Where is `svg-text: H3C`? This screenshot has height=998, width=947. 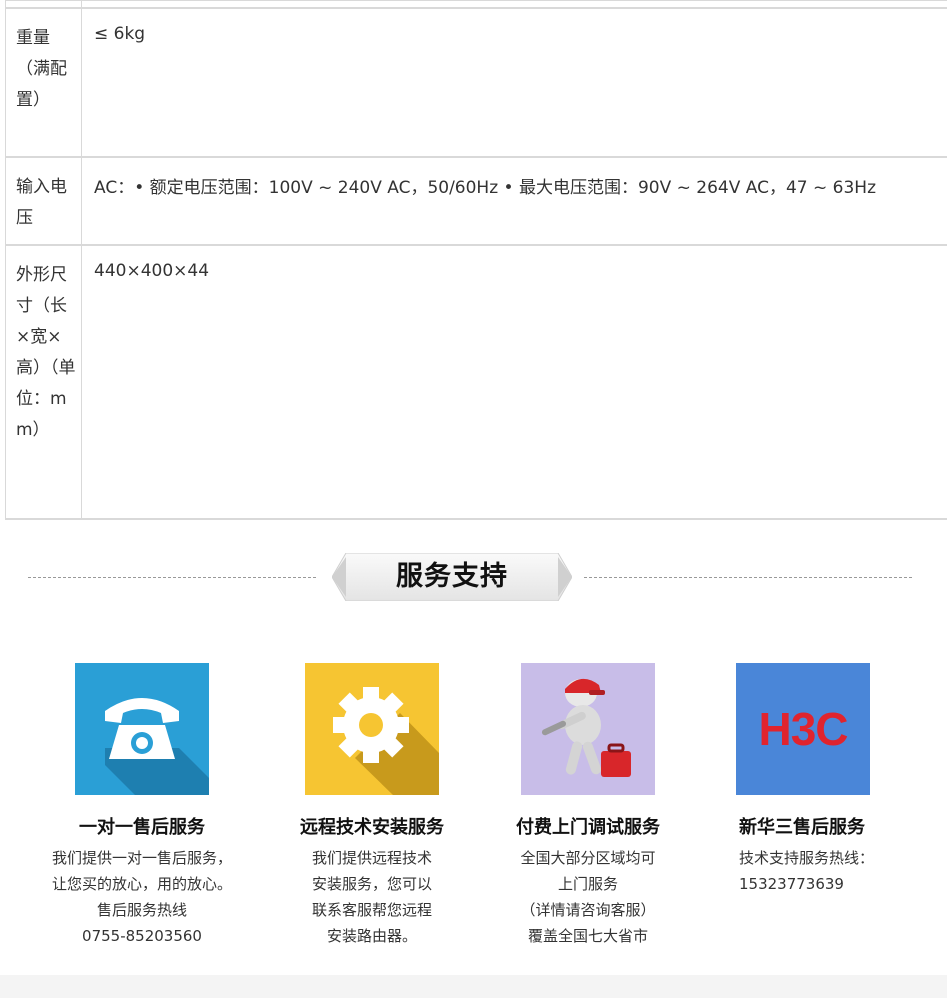 svg-text: H3C is located at coordinates (802, 729).